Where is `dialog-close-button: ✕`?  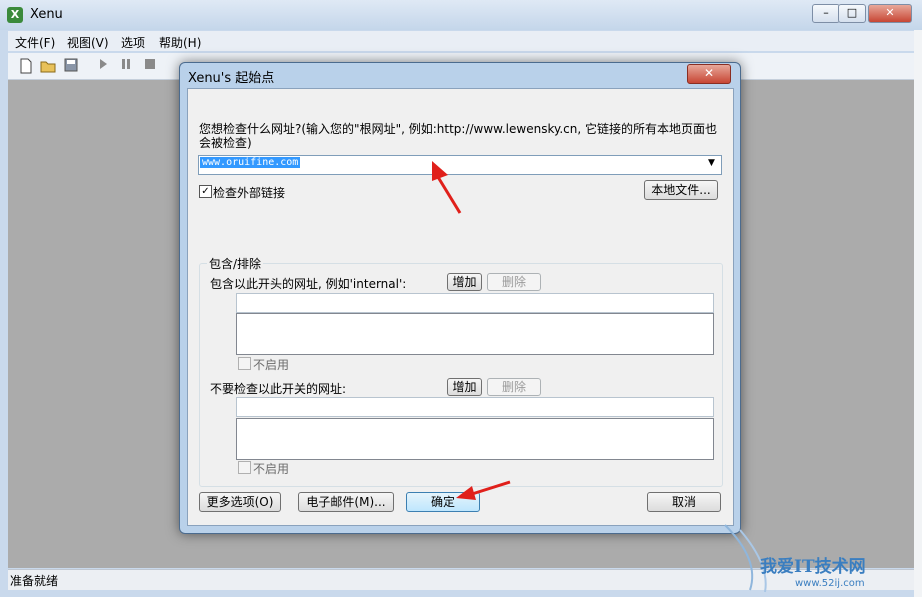
dialog-close-button: ✕ is located at coordinates (709, 74).